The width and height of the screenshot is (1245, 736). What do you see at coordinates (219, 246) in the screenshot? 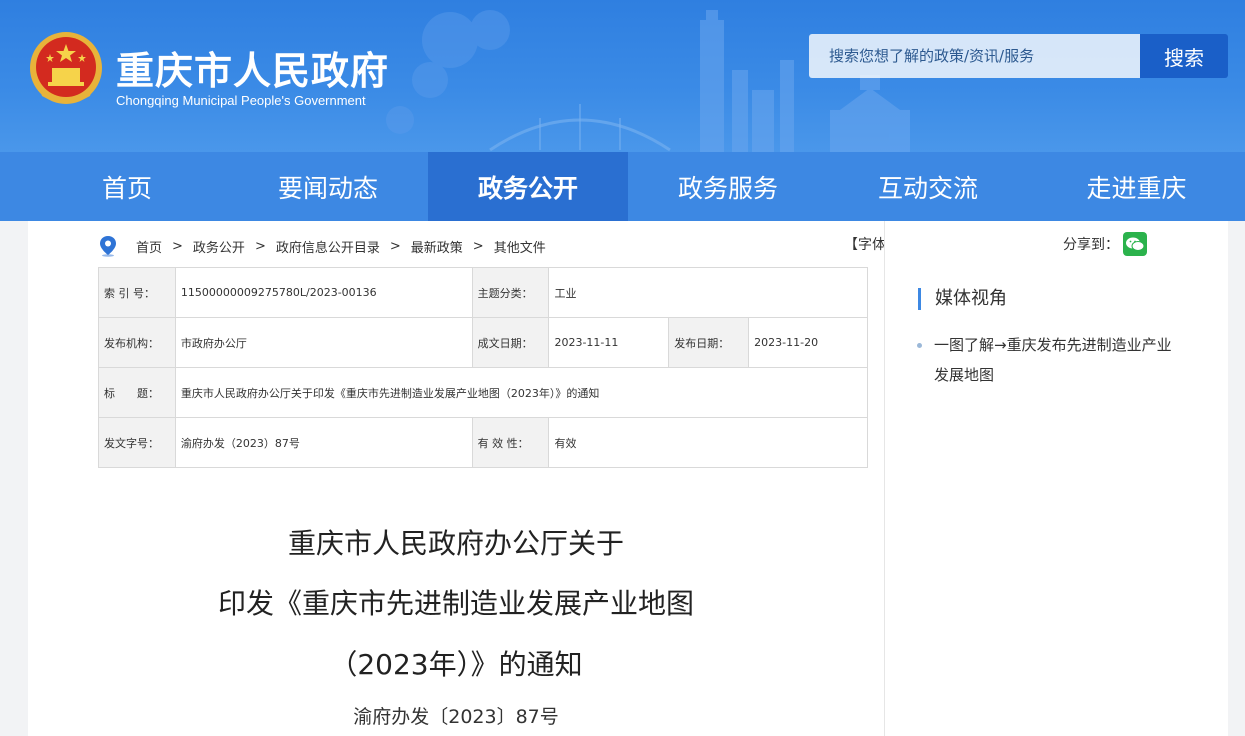
I see `breadcrumb-government-affairs: 政务公开` at bounding box center [219, 246].